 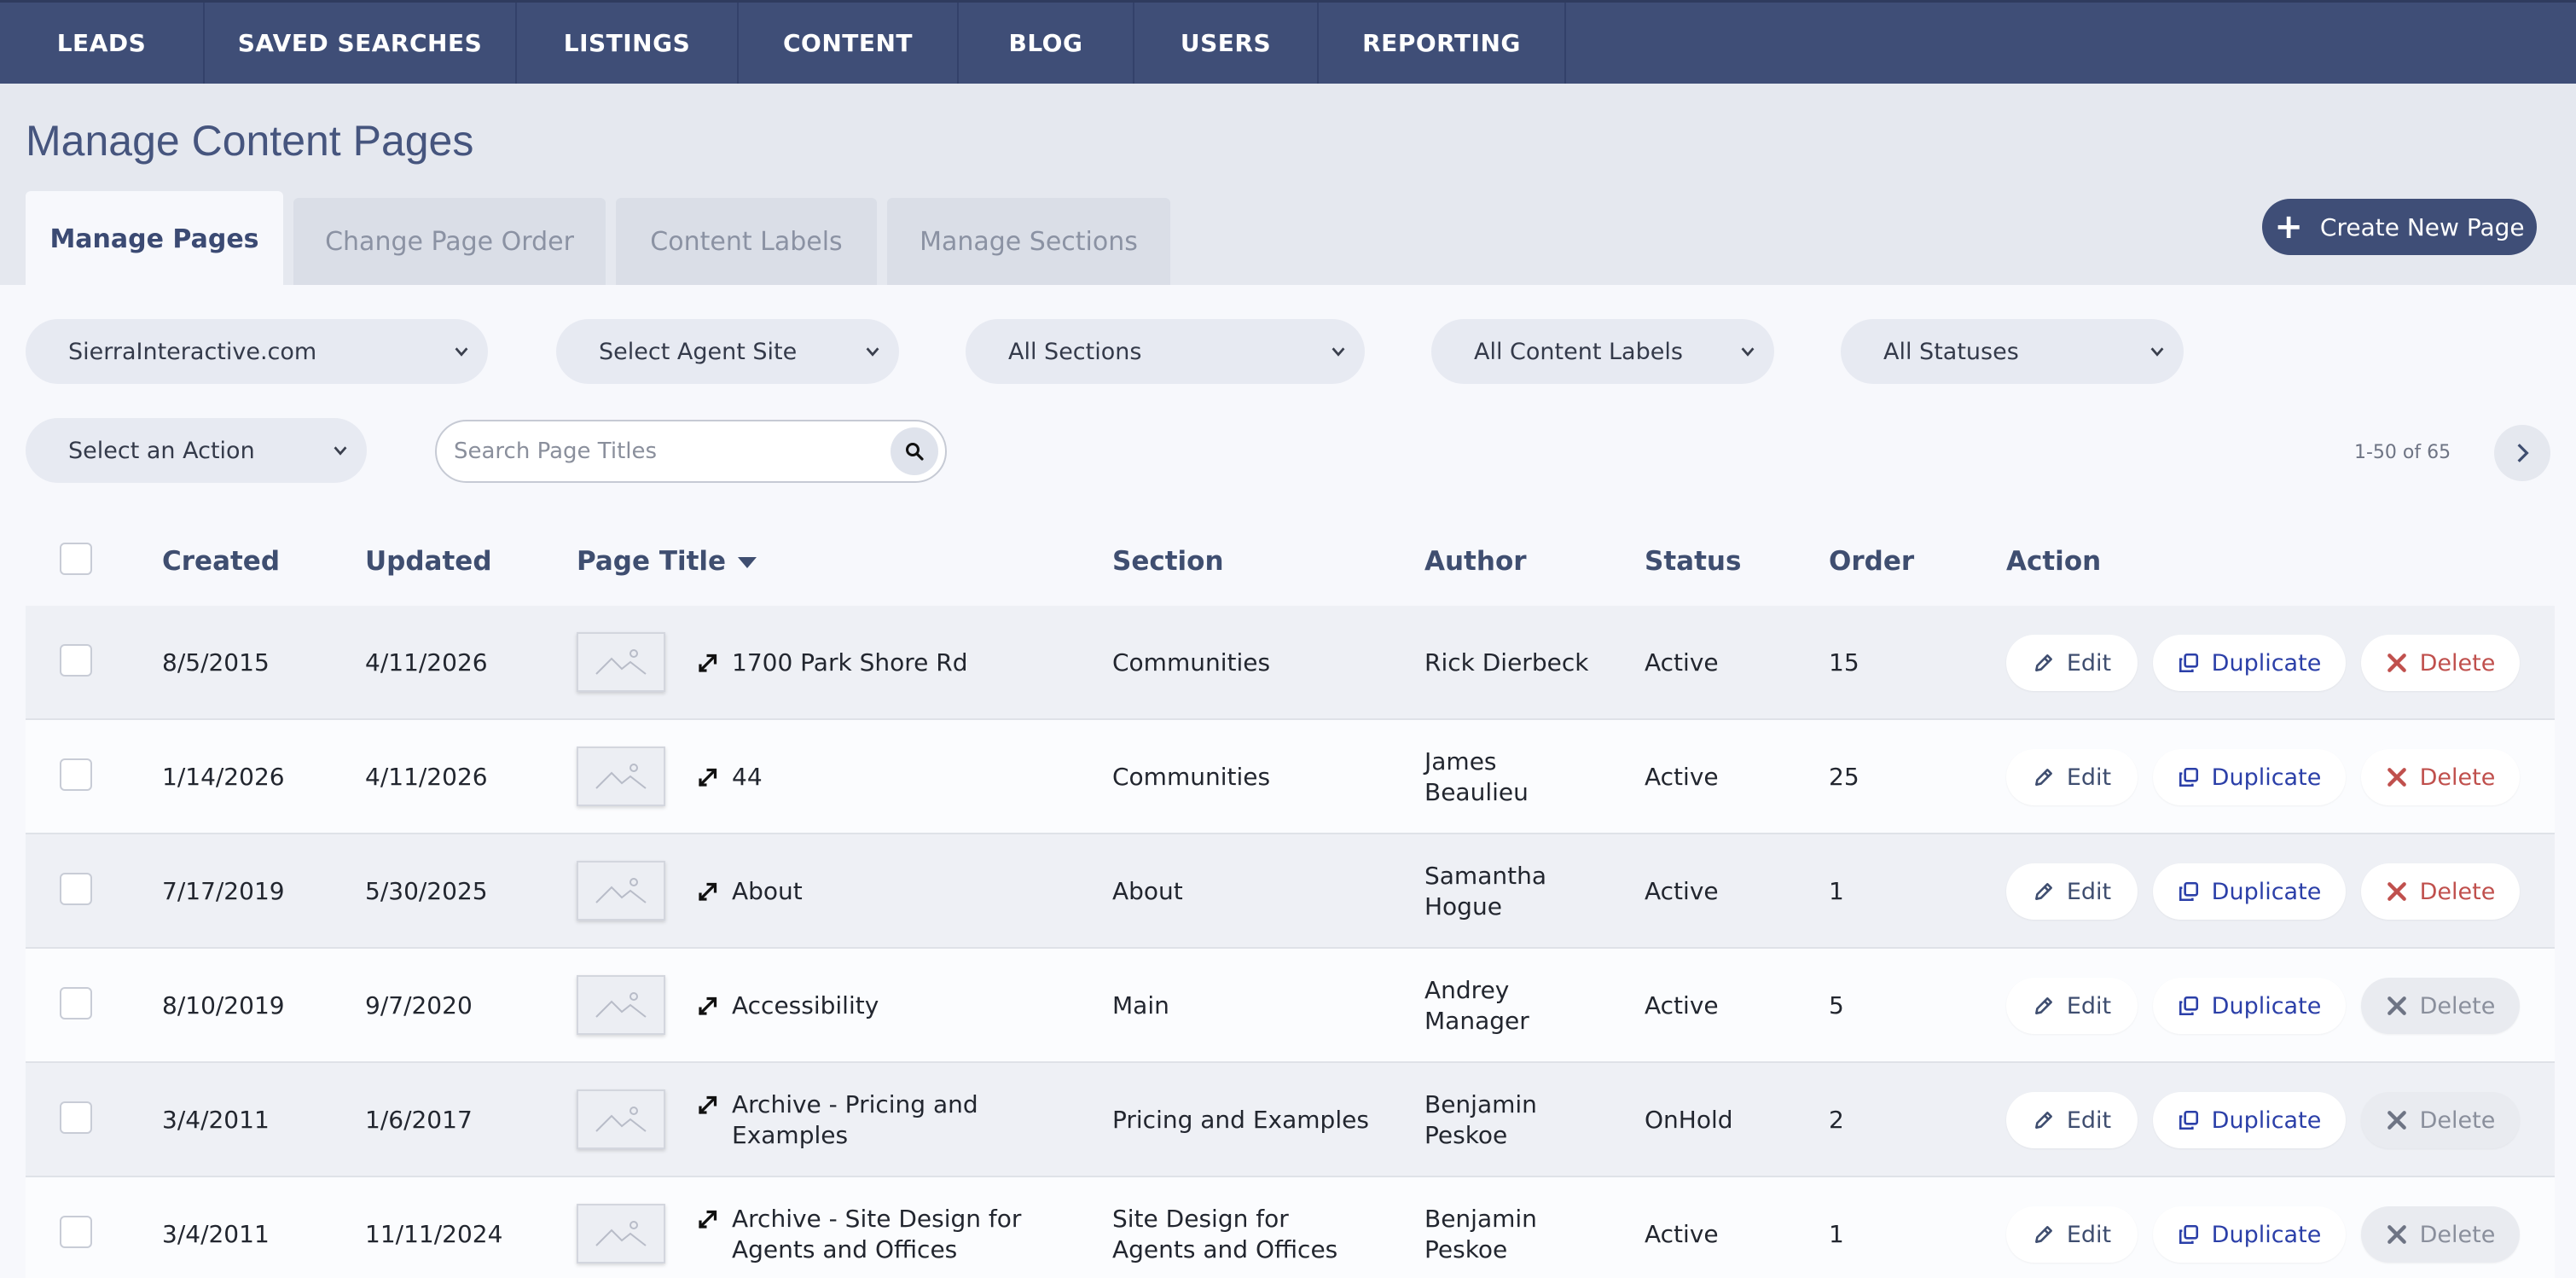 I want to click on tab-content-labels: Content Labels, so click(x=746, y=241).